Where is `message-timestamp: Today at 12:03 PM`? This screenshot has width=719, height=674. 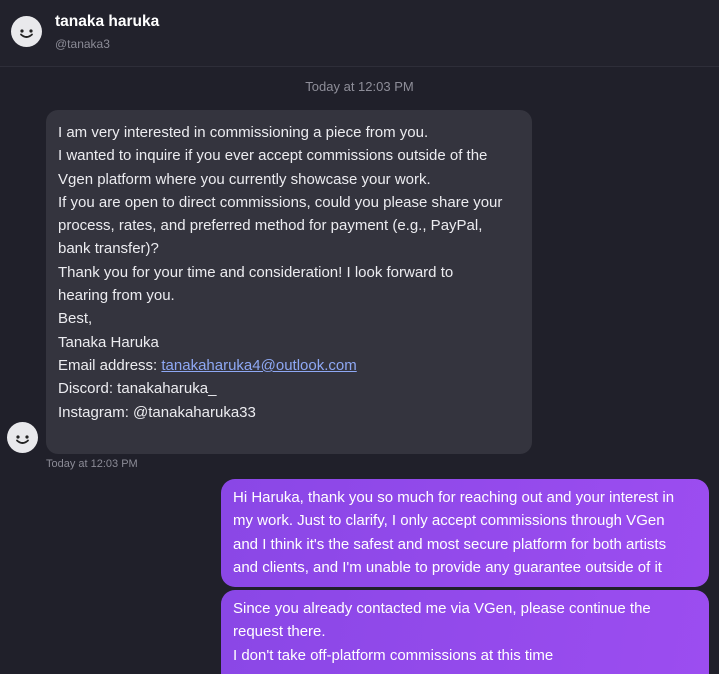 message-timestamp: Today at 12:03 PM is located at coordinates (92, 464).